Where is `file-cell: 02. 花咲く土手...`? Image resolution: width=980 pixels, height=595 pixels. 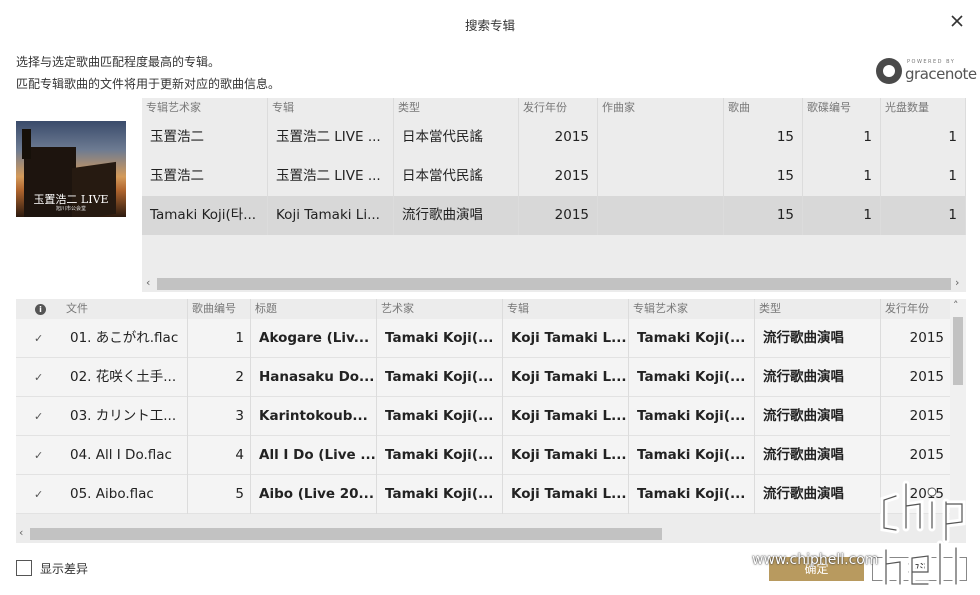 file-cell: 02. 花咲く土手... is located at coordinates (125, 377).